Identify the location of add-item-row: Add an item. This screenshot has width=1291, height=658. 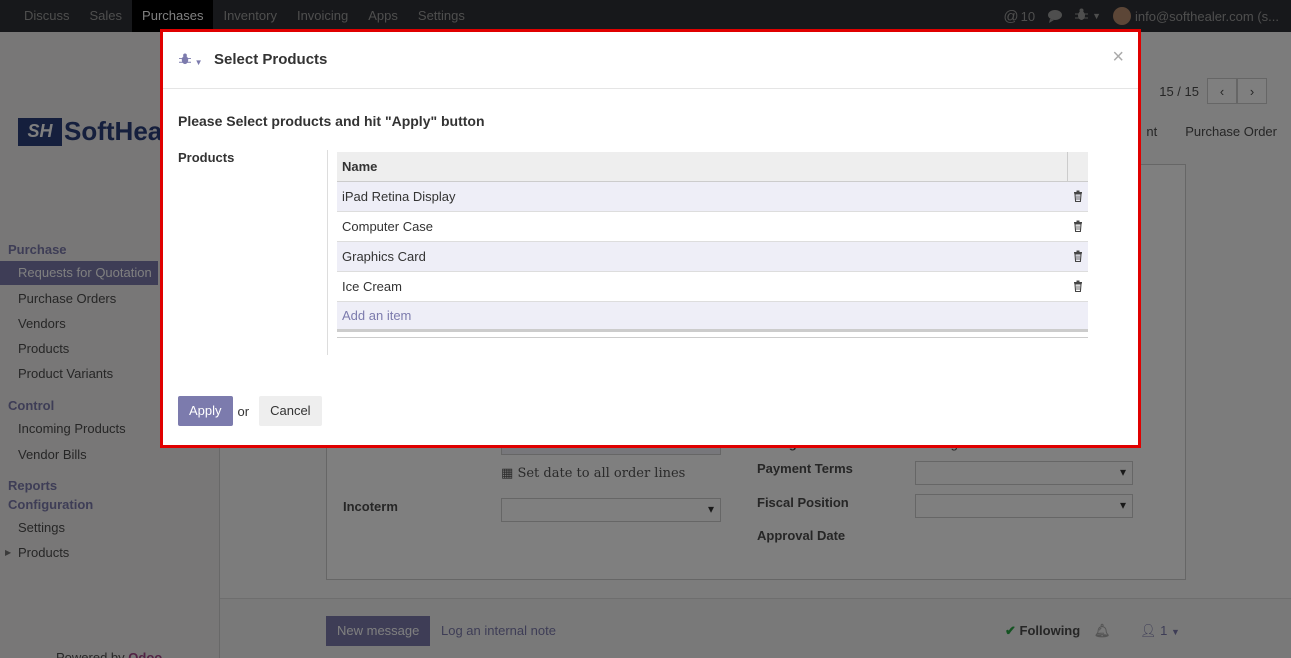
(712, 317).